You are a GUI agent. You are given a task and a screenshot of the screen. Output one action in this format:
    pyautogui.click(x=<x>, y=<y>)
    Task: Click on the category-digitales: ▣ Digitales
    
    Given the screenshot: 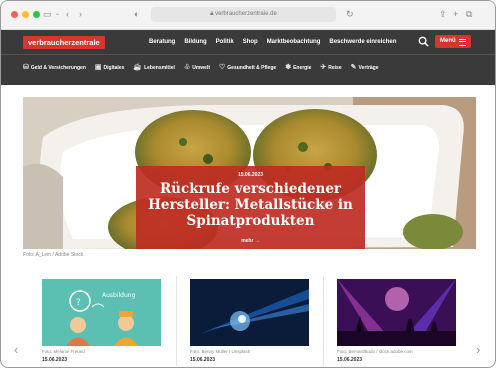 What is the action you would take?
    pyautogui.click(x=109, y=68)
    